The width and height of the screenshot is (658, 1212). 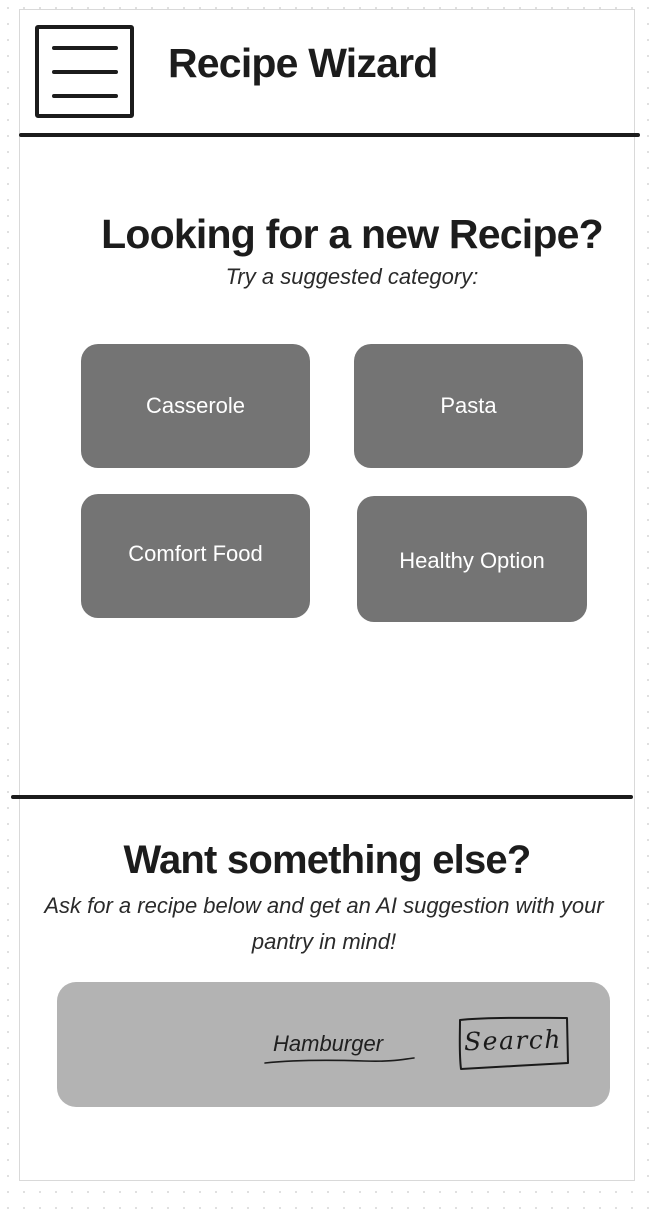 I want to click on search-button: Search, so click(x=513, y=1043).